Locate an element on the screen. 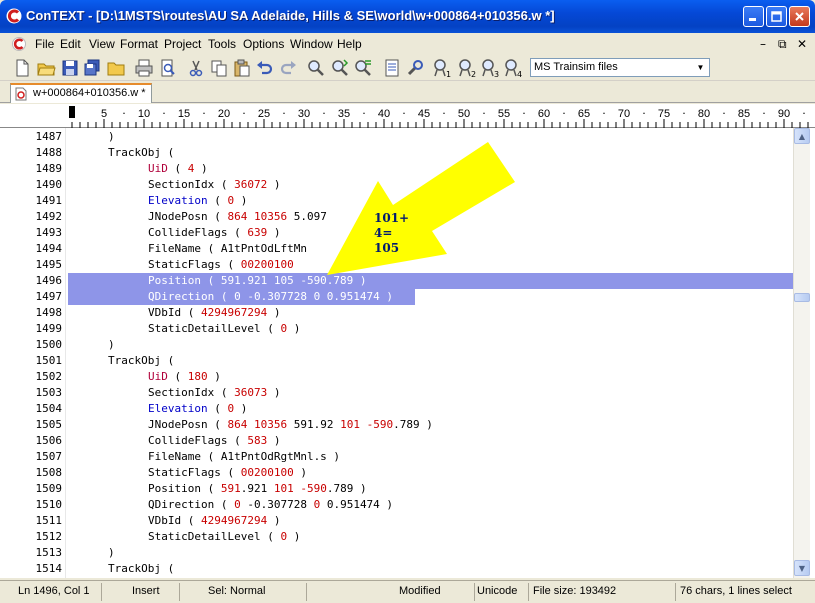 The width and height of the screenshot is (815, 603). tab-file: w+000864+010356.w * is located at coordinates (81, 93).